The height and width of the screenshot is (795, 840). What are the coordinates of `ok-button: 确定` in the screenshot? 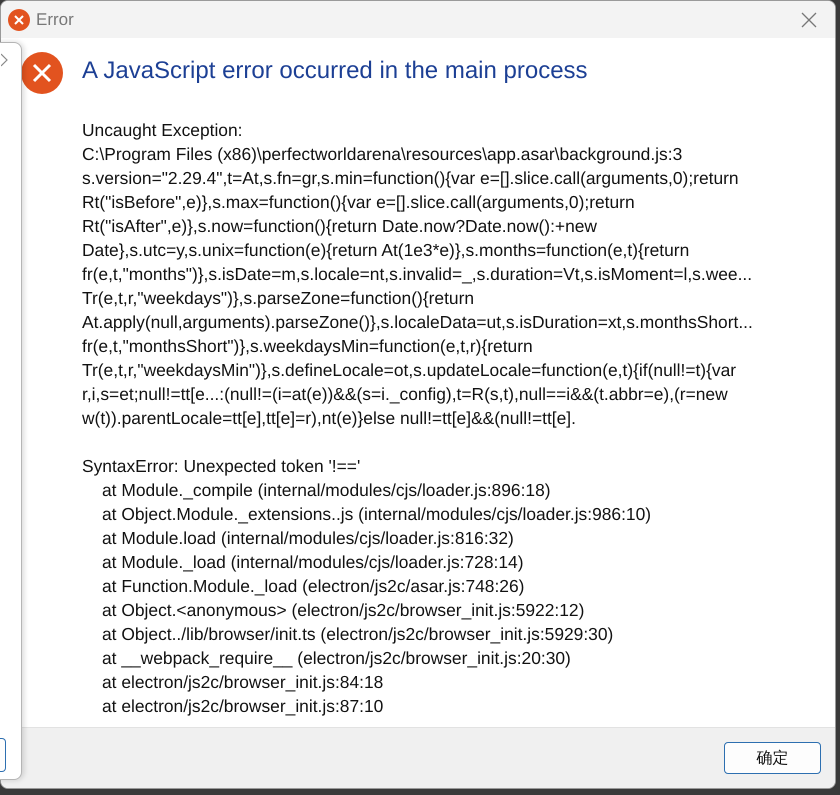 It's located at (772, 758).